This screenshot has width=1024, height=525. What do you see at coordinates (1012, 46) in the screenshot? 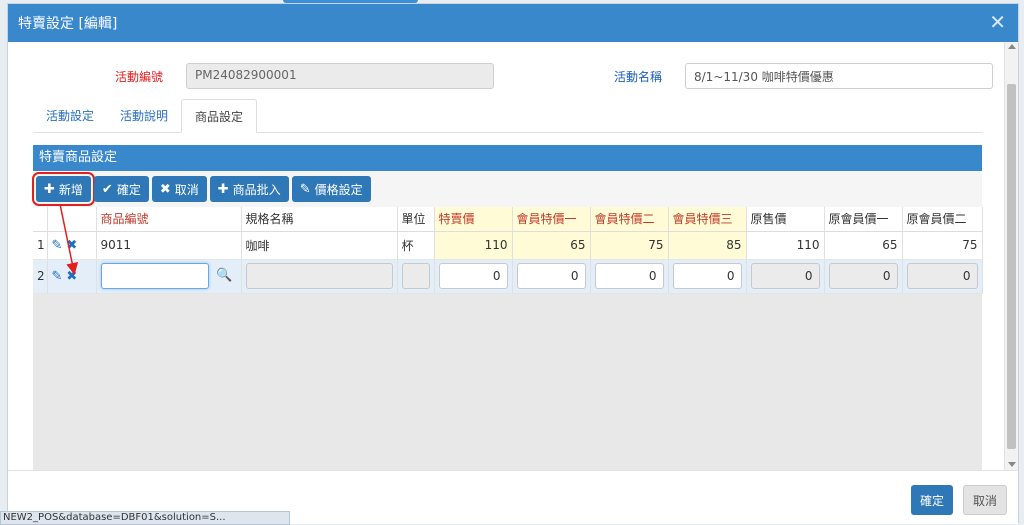
I see `scroll-up-icon` at bounding box center [1012, 46].